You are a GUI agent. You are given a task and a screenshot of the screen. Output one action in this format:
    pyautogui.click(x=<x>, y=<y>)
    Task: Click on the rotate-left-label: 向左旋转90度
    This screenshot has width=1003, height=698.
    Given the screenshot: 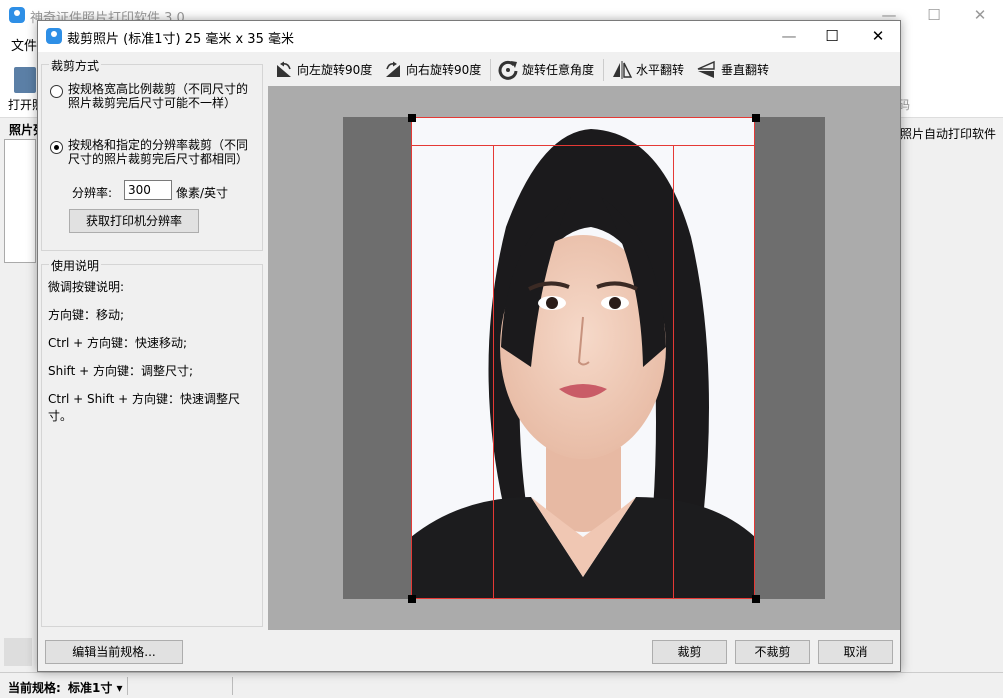 What is the action you would take?
    pyautogui.click(x=335, y=70)
    